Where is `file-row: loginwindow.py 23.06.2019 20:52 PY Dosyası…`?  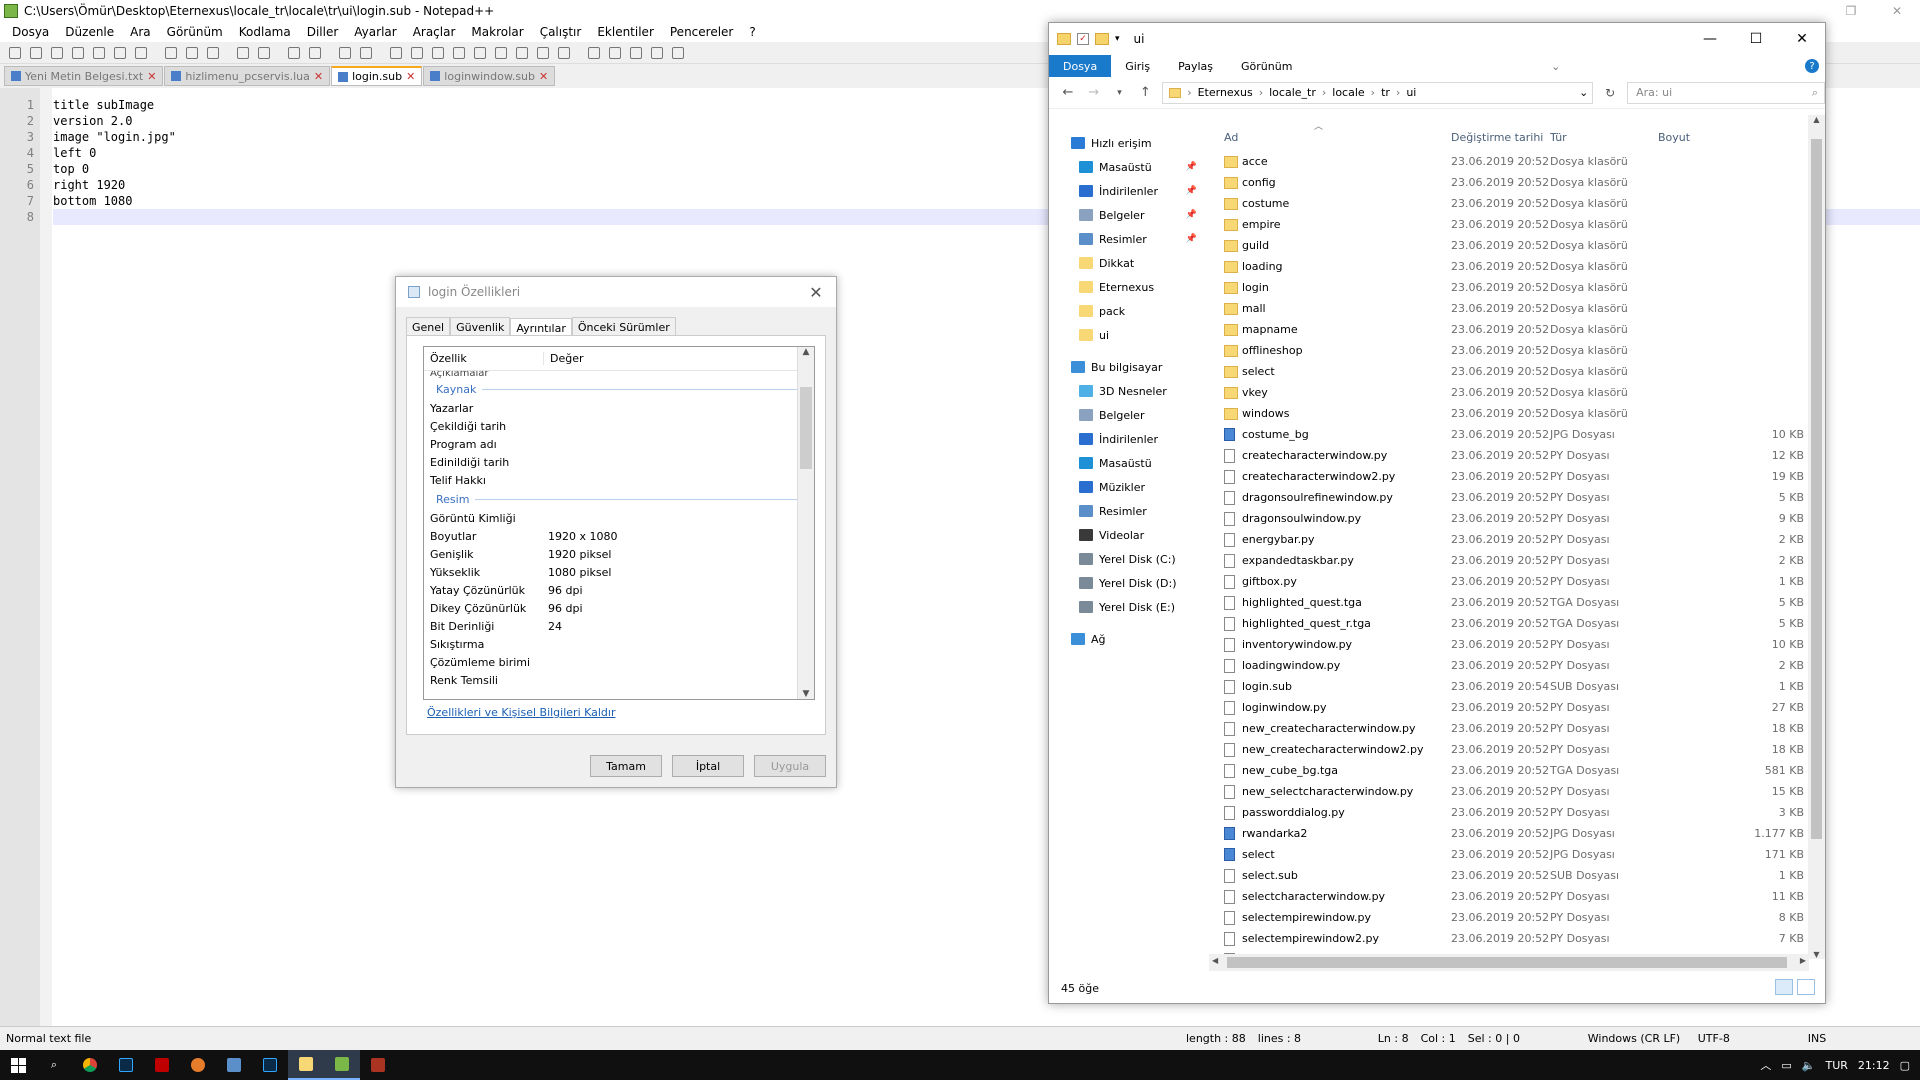
file-row: loginwindow.py 23.06.2019 20:52 PY Dosyası… is located at coordinates (1514, 707).